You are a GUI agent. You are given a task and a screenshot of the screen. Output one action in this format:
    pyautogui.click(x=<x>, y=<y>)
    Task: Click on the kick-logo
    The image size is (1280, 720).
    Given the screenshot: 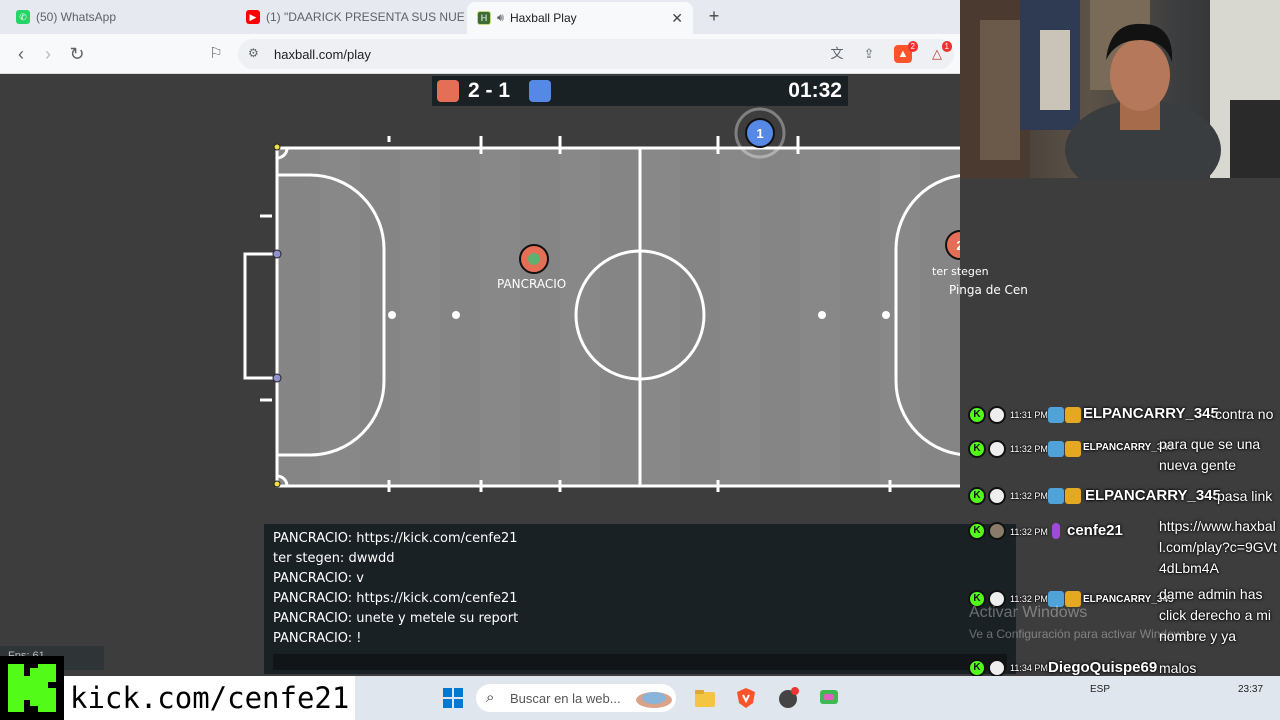 What is the action you would take?
    pyautogui.click(x=32, y=688)
    